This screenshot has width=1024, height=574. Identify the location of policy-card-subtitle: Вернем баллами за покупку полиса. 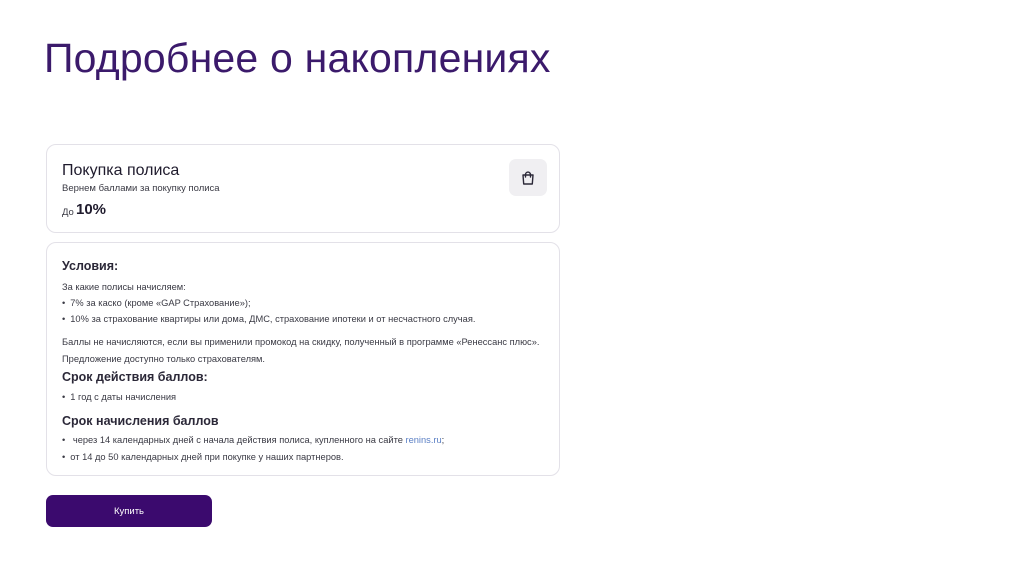
(141, 188).